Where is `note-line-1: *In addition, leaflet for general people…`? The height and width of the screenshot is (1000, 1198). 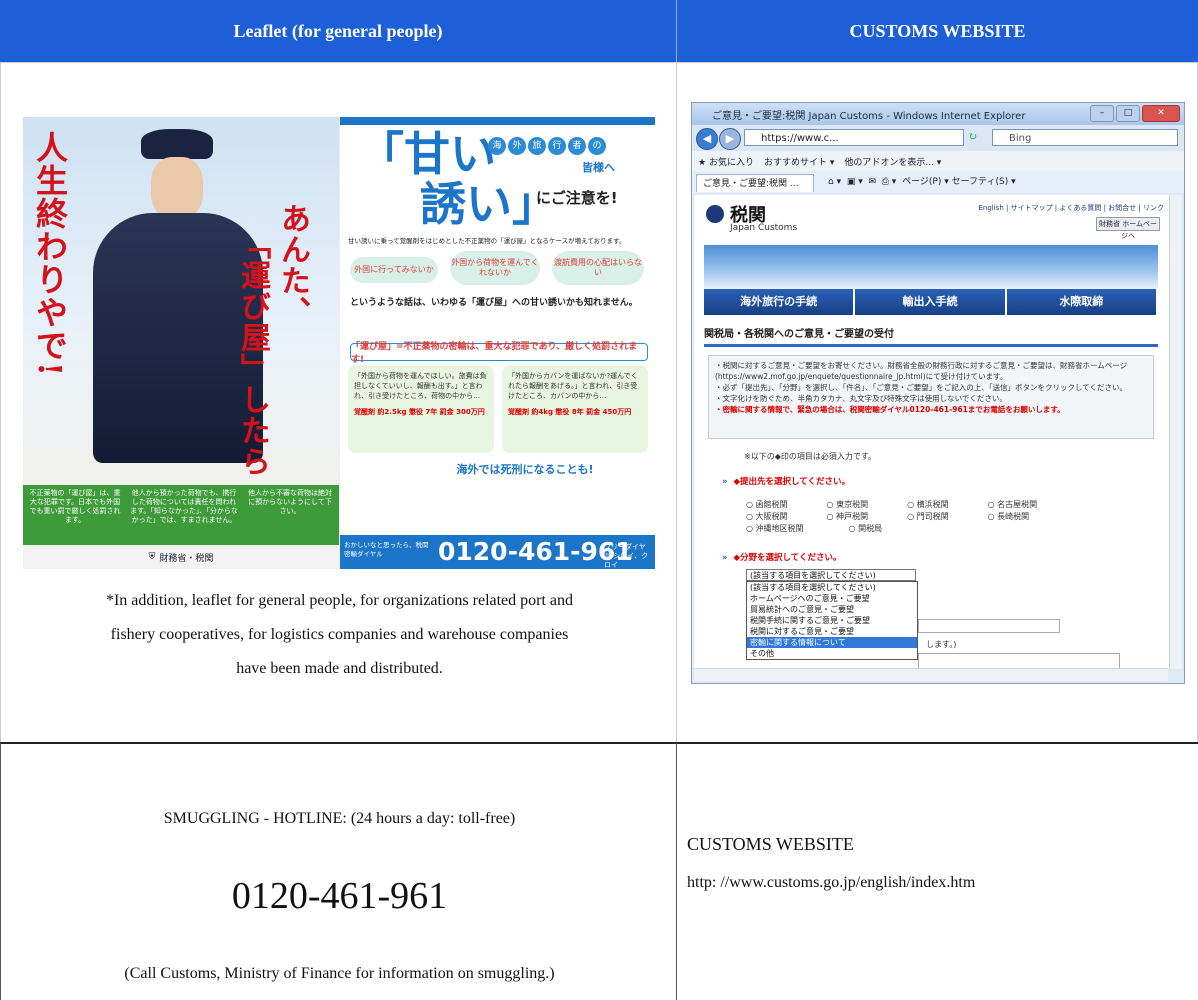
note-line-1: *In addition, leaflet for general people… is located at coordinates (339, 600).